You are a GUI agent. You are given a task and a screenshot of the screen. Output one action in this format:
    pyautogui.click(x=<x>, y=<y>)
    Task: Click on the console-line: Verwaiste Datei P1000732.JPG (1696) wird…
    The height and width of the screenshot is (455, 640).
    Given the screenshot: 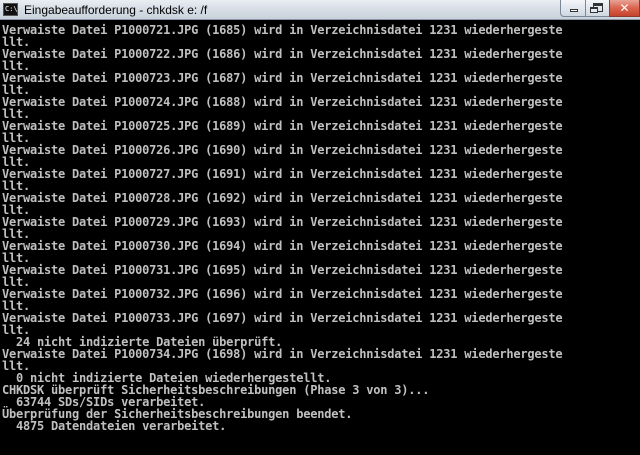 What is the action you would take?
    pyautogui.click(x=282, y=294)
    